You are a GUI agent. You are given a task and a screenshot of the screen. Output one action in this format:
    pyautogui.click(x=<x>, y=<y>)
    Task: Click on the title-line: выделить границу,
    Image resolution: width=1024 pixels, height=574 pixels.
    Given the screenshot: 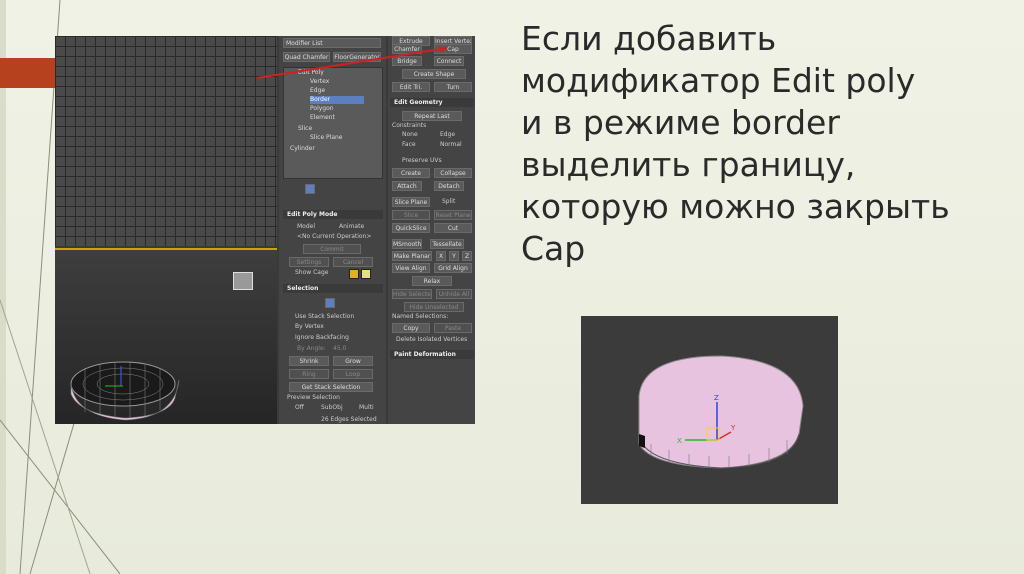 What is the action you would take?
    pyautogui.click(x=688, y=164)
    